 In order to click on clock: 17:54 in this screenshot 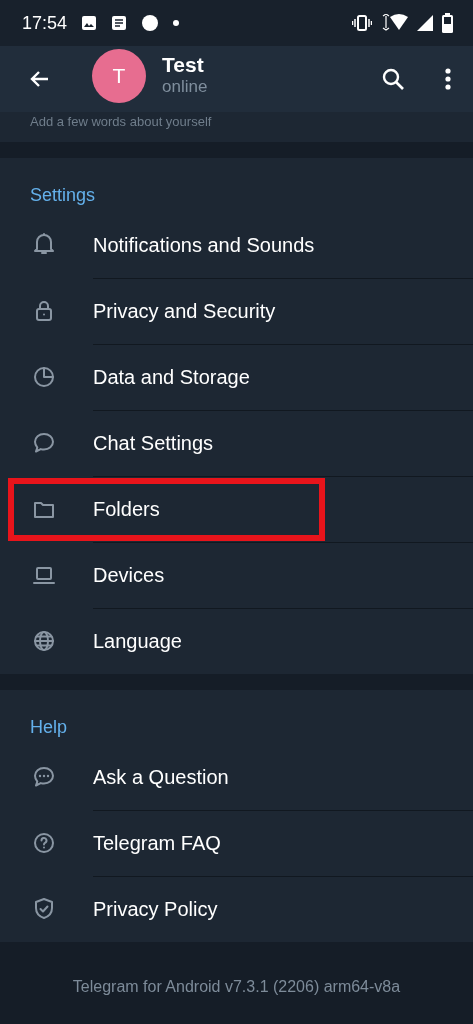, I will do `click(45, 23)`.